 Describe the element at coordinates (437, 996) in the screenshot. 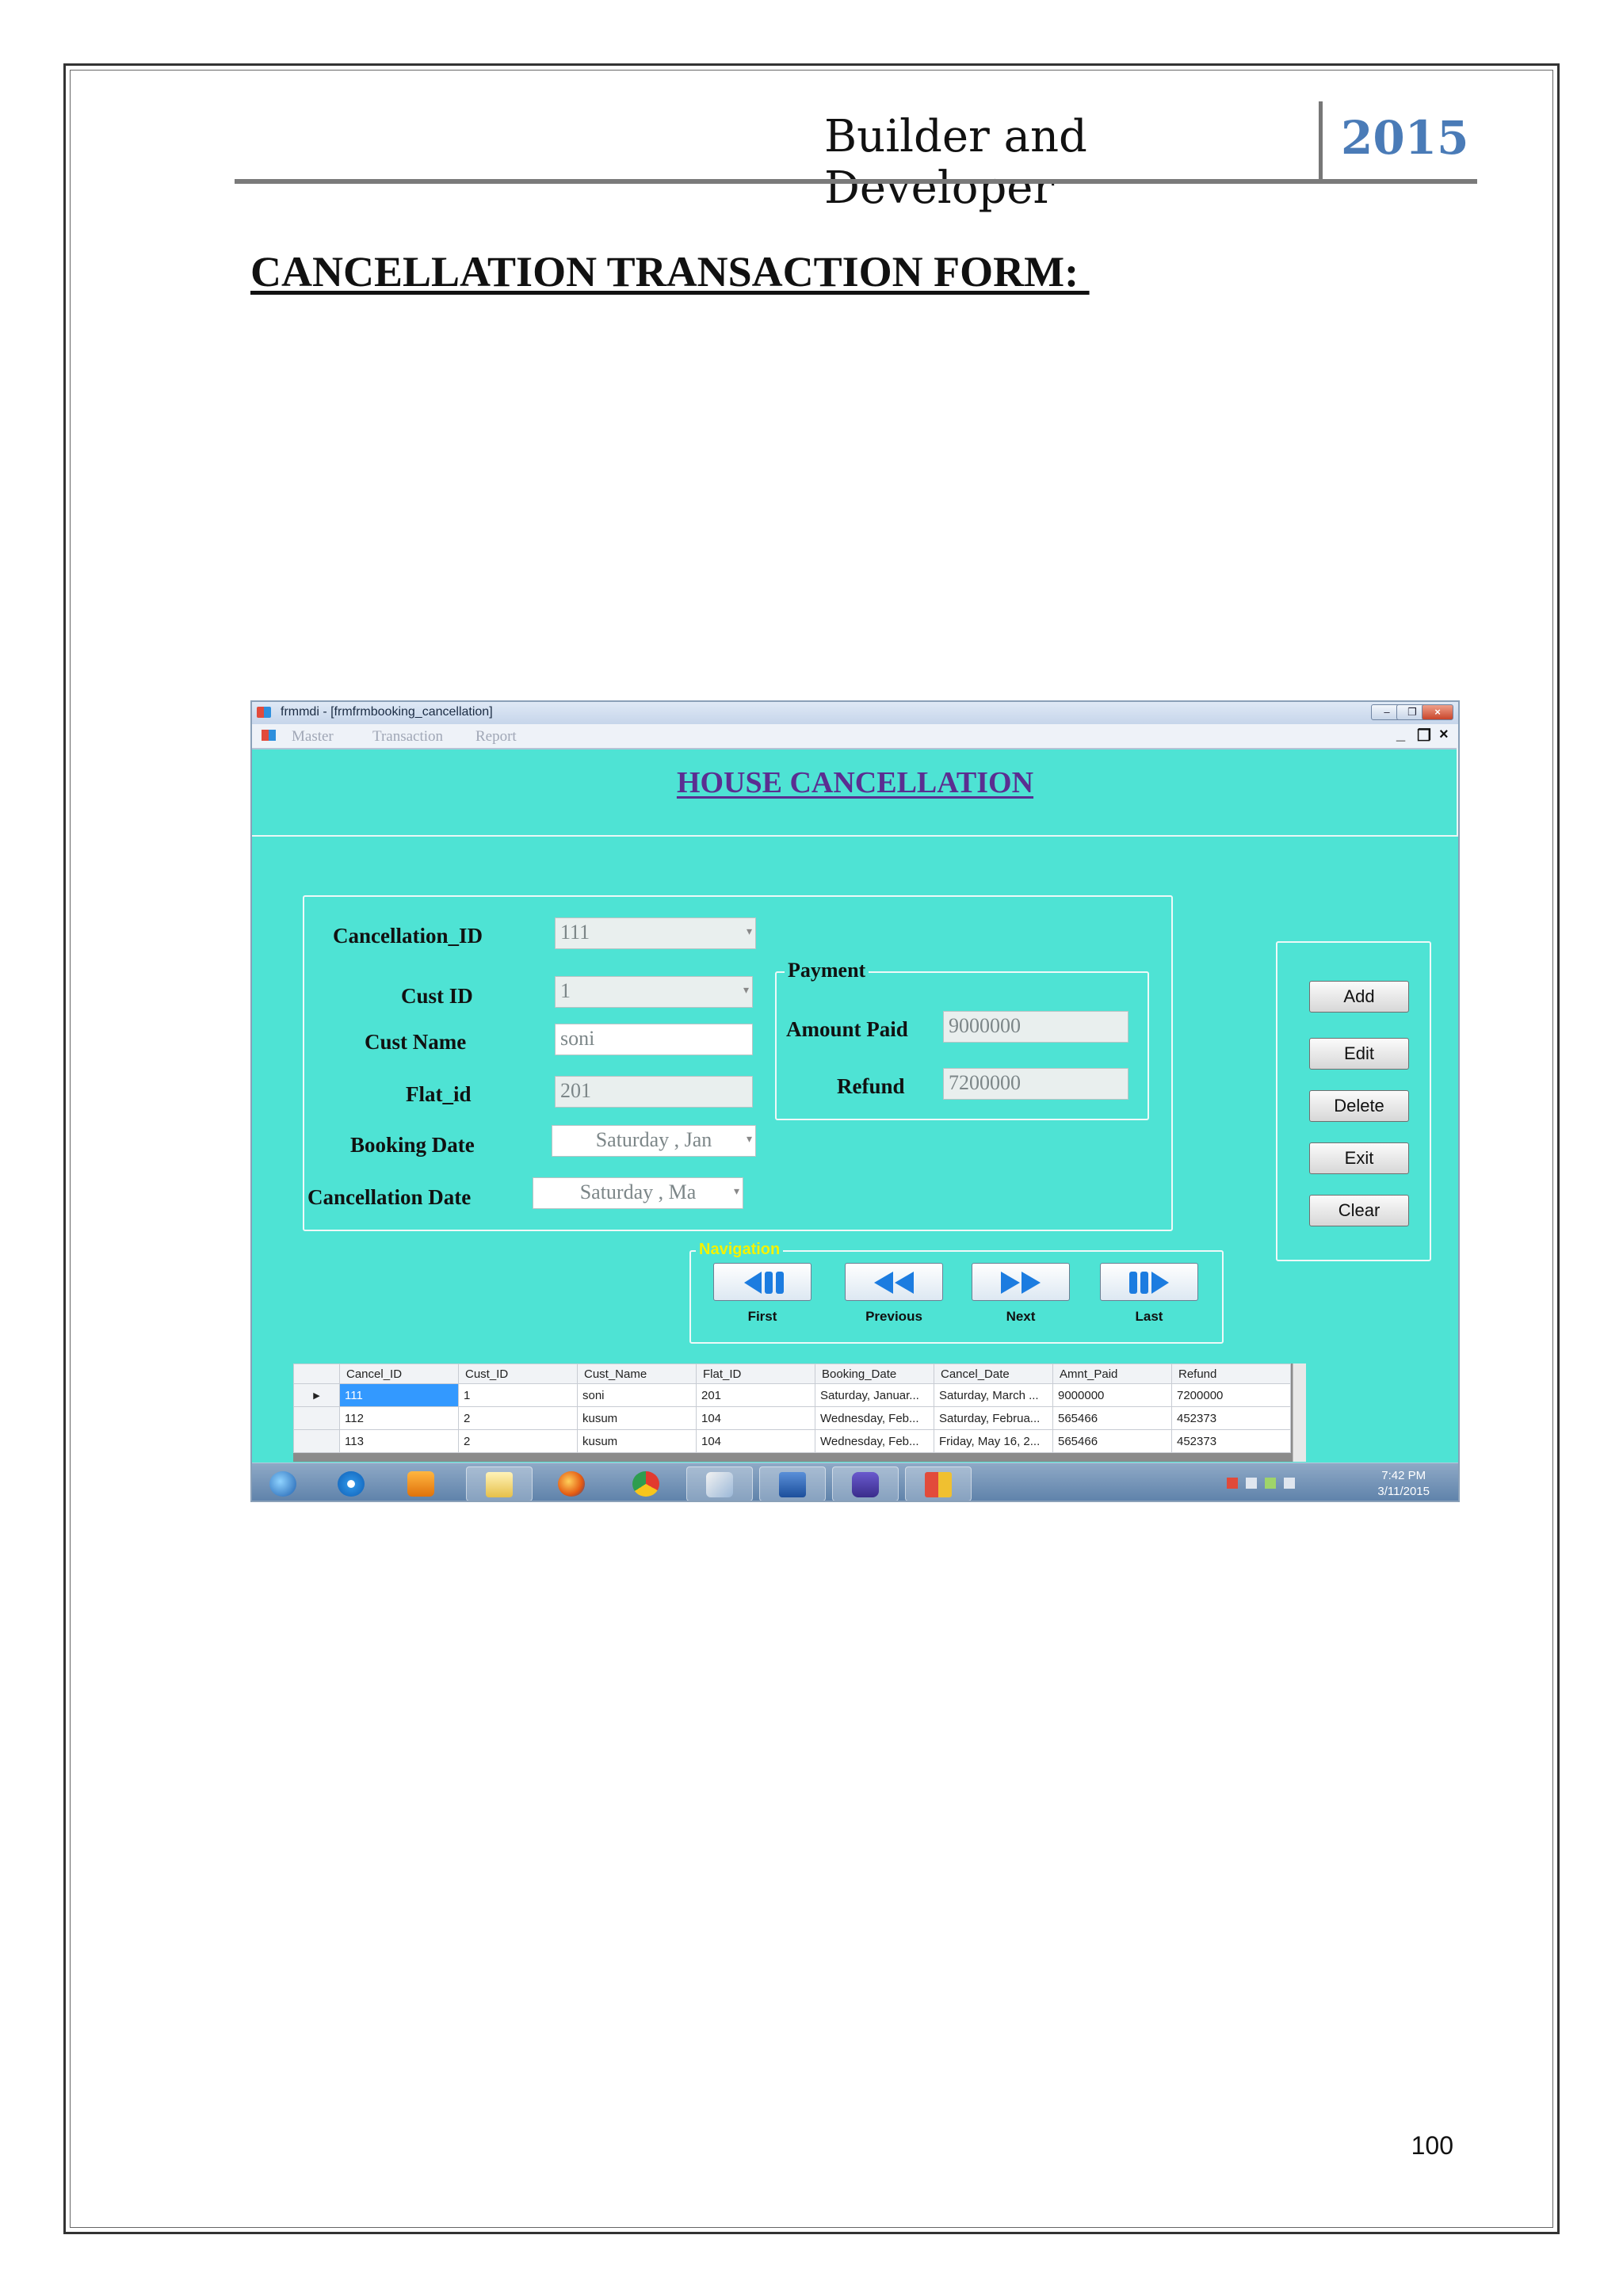

I see `cust-id-label: Cust ID` at that location.